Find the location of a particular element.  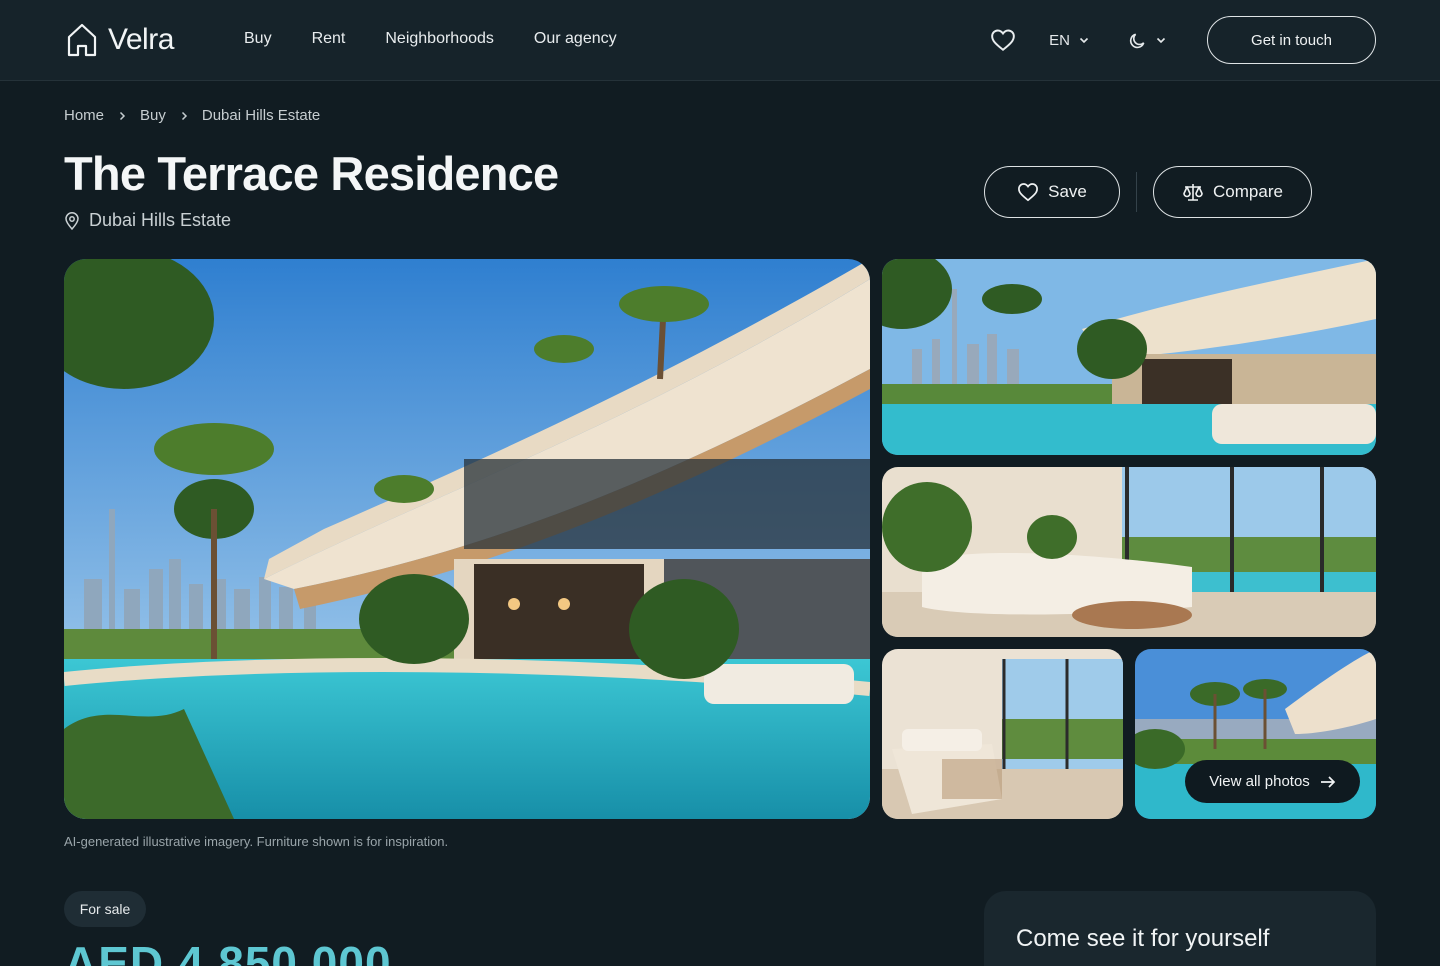

location-text: Dubai Hills Estate is located at coordinates (160, 220).